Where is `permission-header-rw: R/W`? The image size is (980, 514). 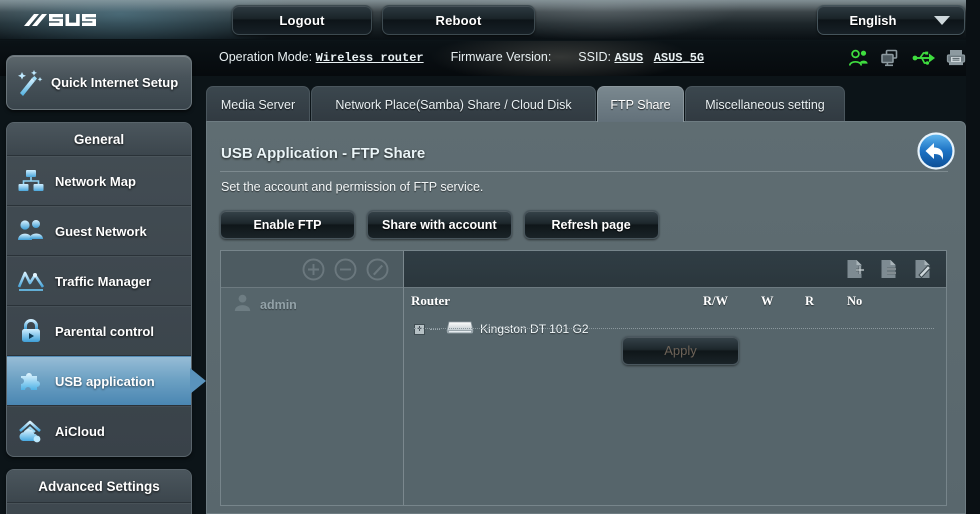 permission-header-rw: R/W is located at coordinates (715, 301).